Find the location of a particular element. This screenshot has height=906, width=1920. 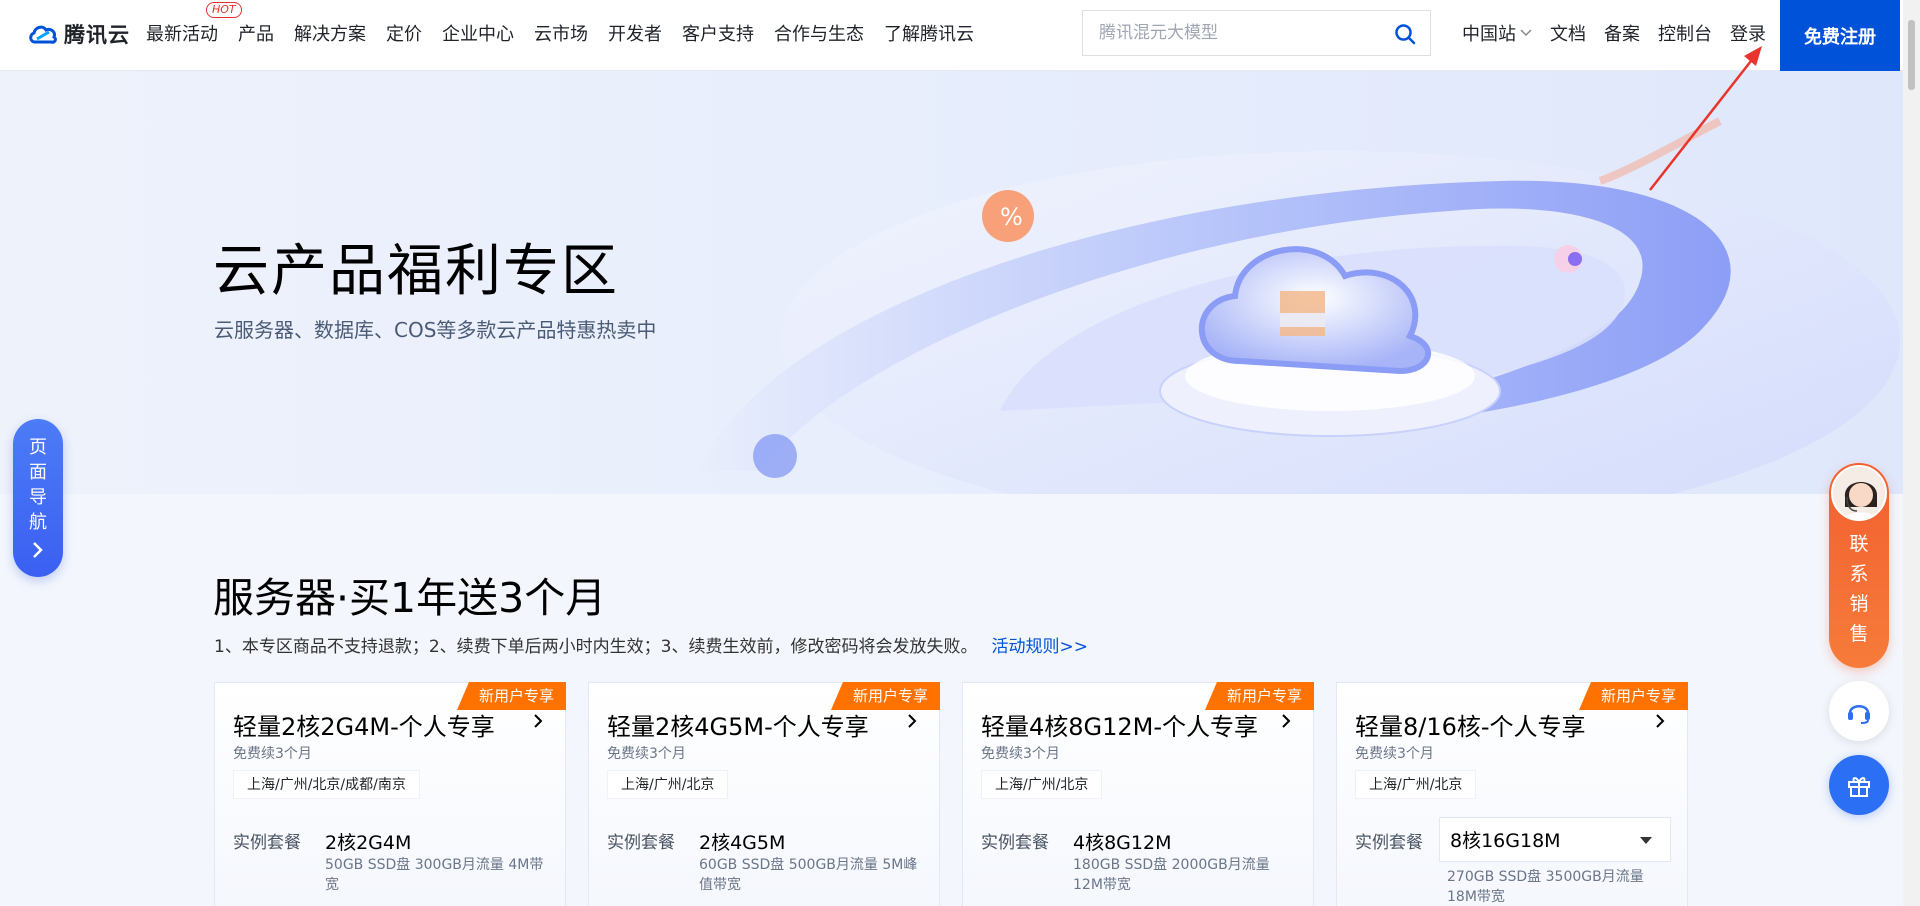

region-selector: 中国站 is located at coordinates (1497, 33).